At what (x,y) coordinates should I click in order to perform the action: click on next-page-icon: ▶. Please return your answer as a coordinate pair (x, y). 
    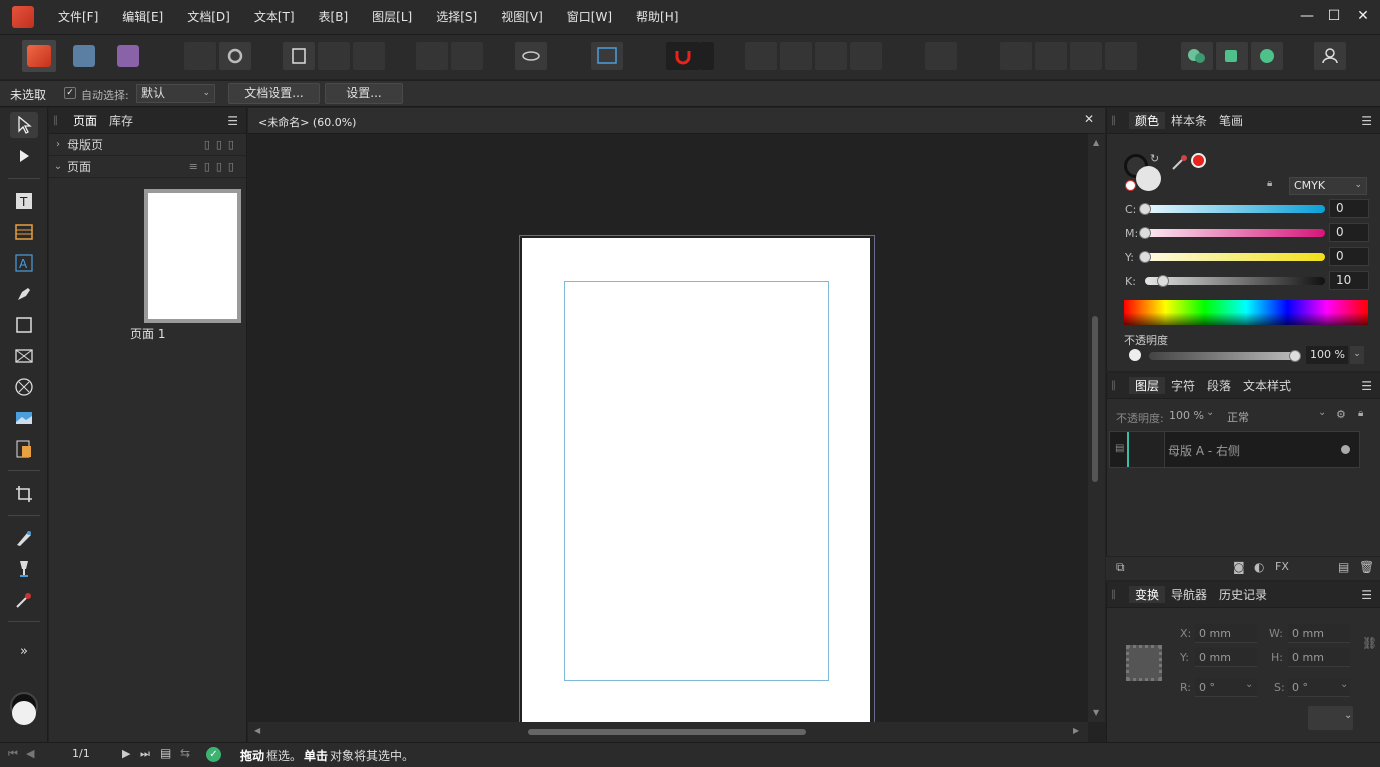
    Looking at the image, I should click on (126, 753).